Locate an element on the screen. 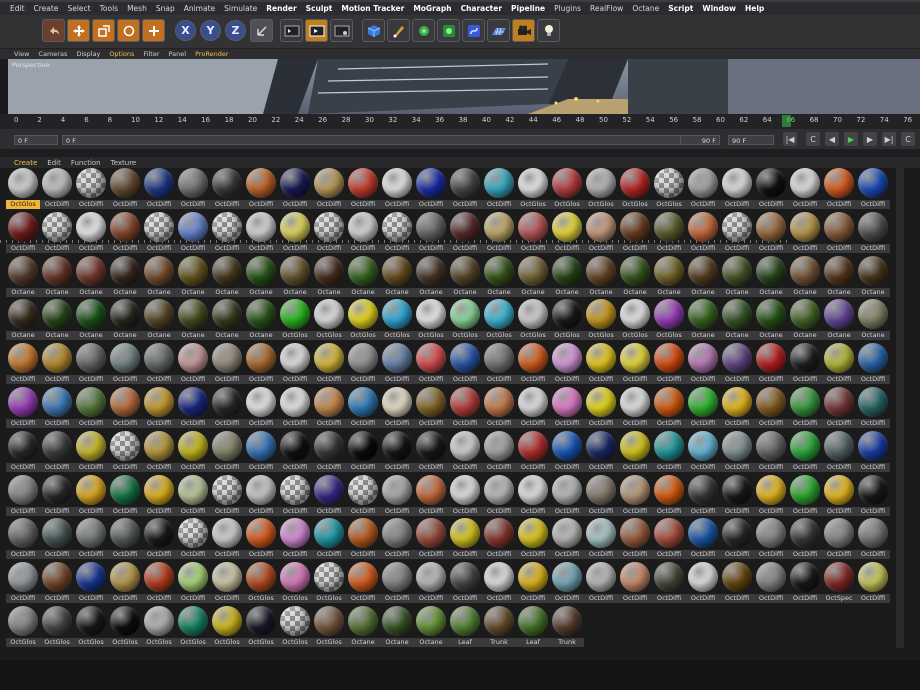 Image resolution: width=920 pixels, height=690 pixels. menu-item: Mesh is located at coordinates (137, 8).